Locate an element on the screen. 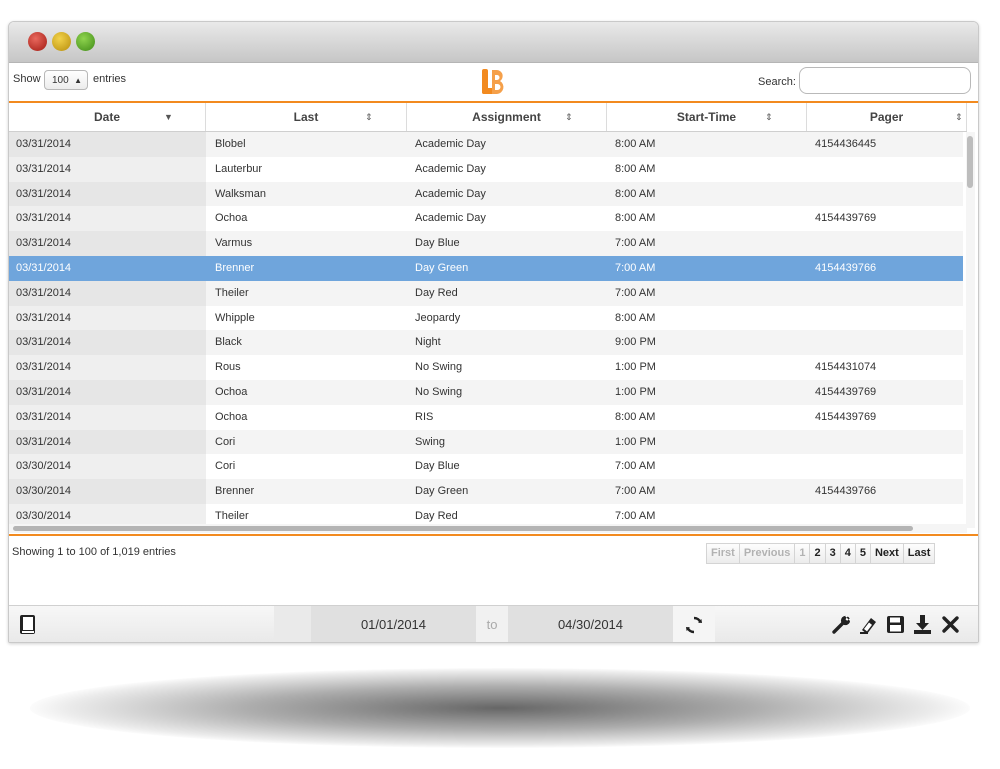 This screenshot has height=769, width=1000. column-header-assignment: Assignment ⇕ is located at coordinates (507, 117).